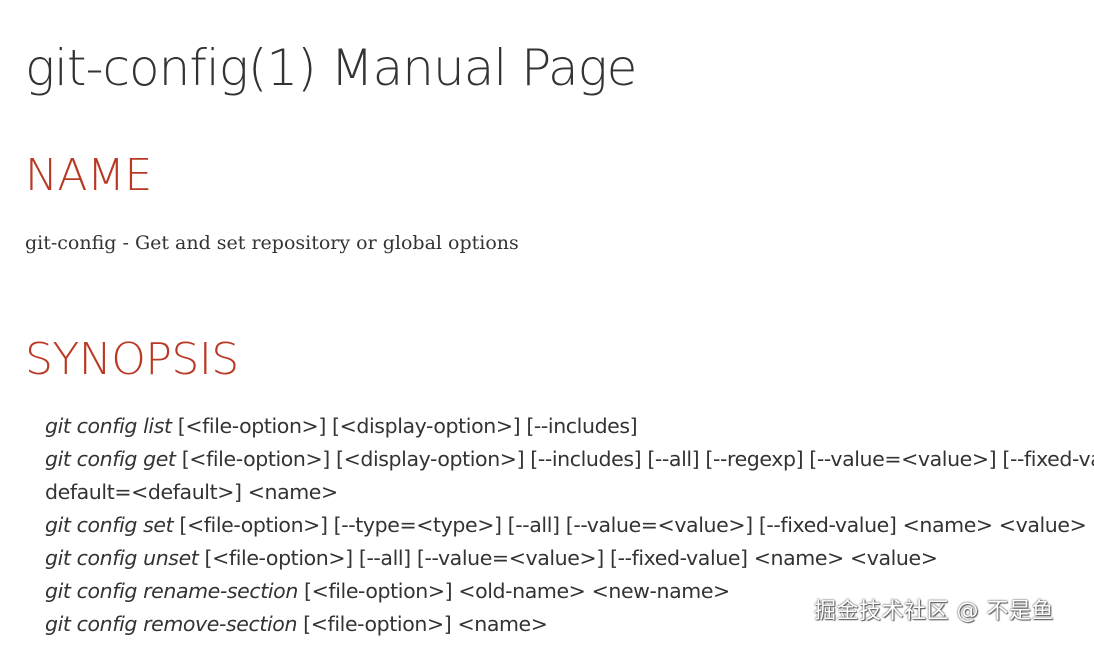 The height and width of the screenshot is (647, 1094). What do you see at coordinates (331, 68) in the screenshot?
I see `page-title: git-config(1) Manual Page` at bounding box center [331, 68].